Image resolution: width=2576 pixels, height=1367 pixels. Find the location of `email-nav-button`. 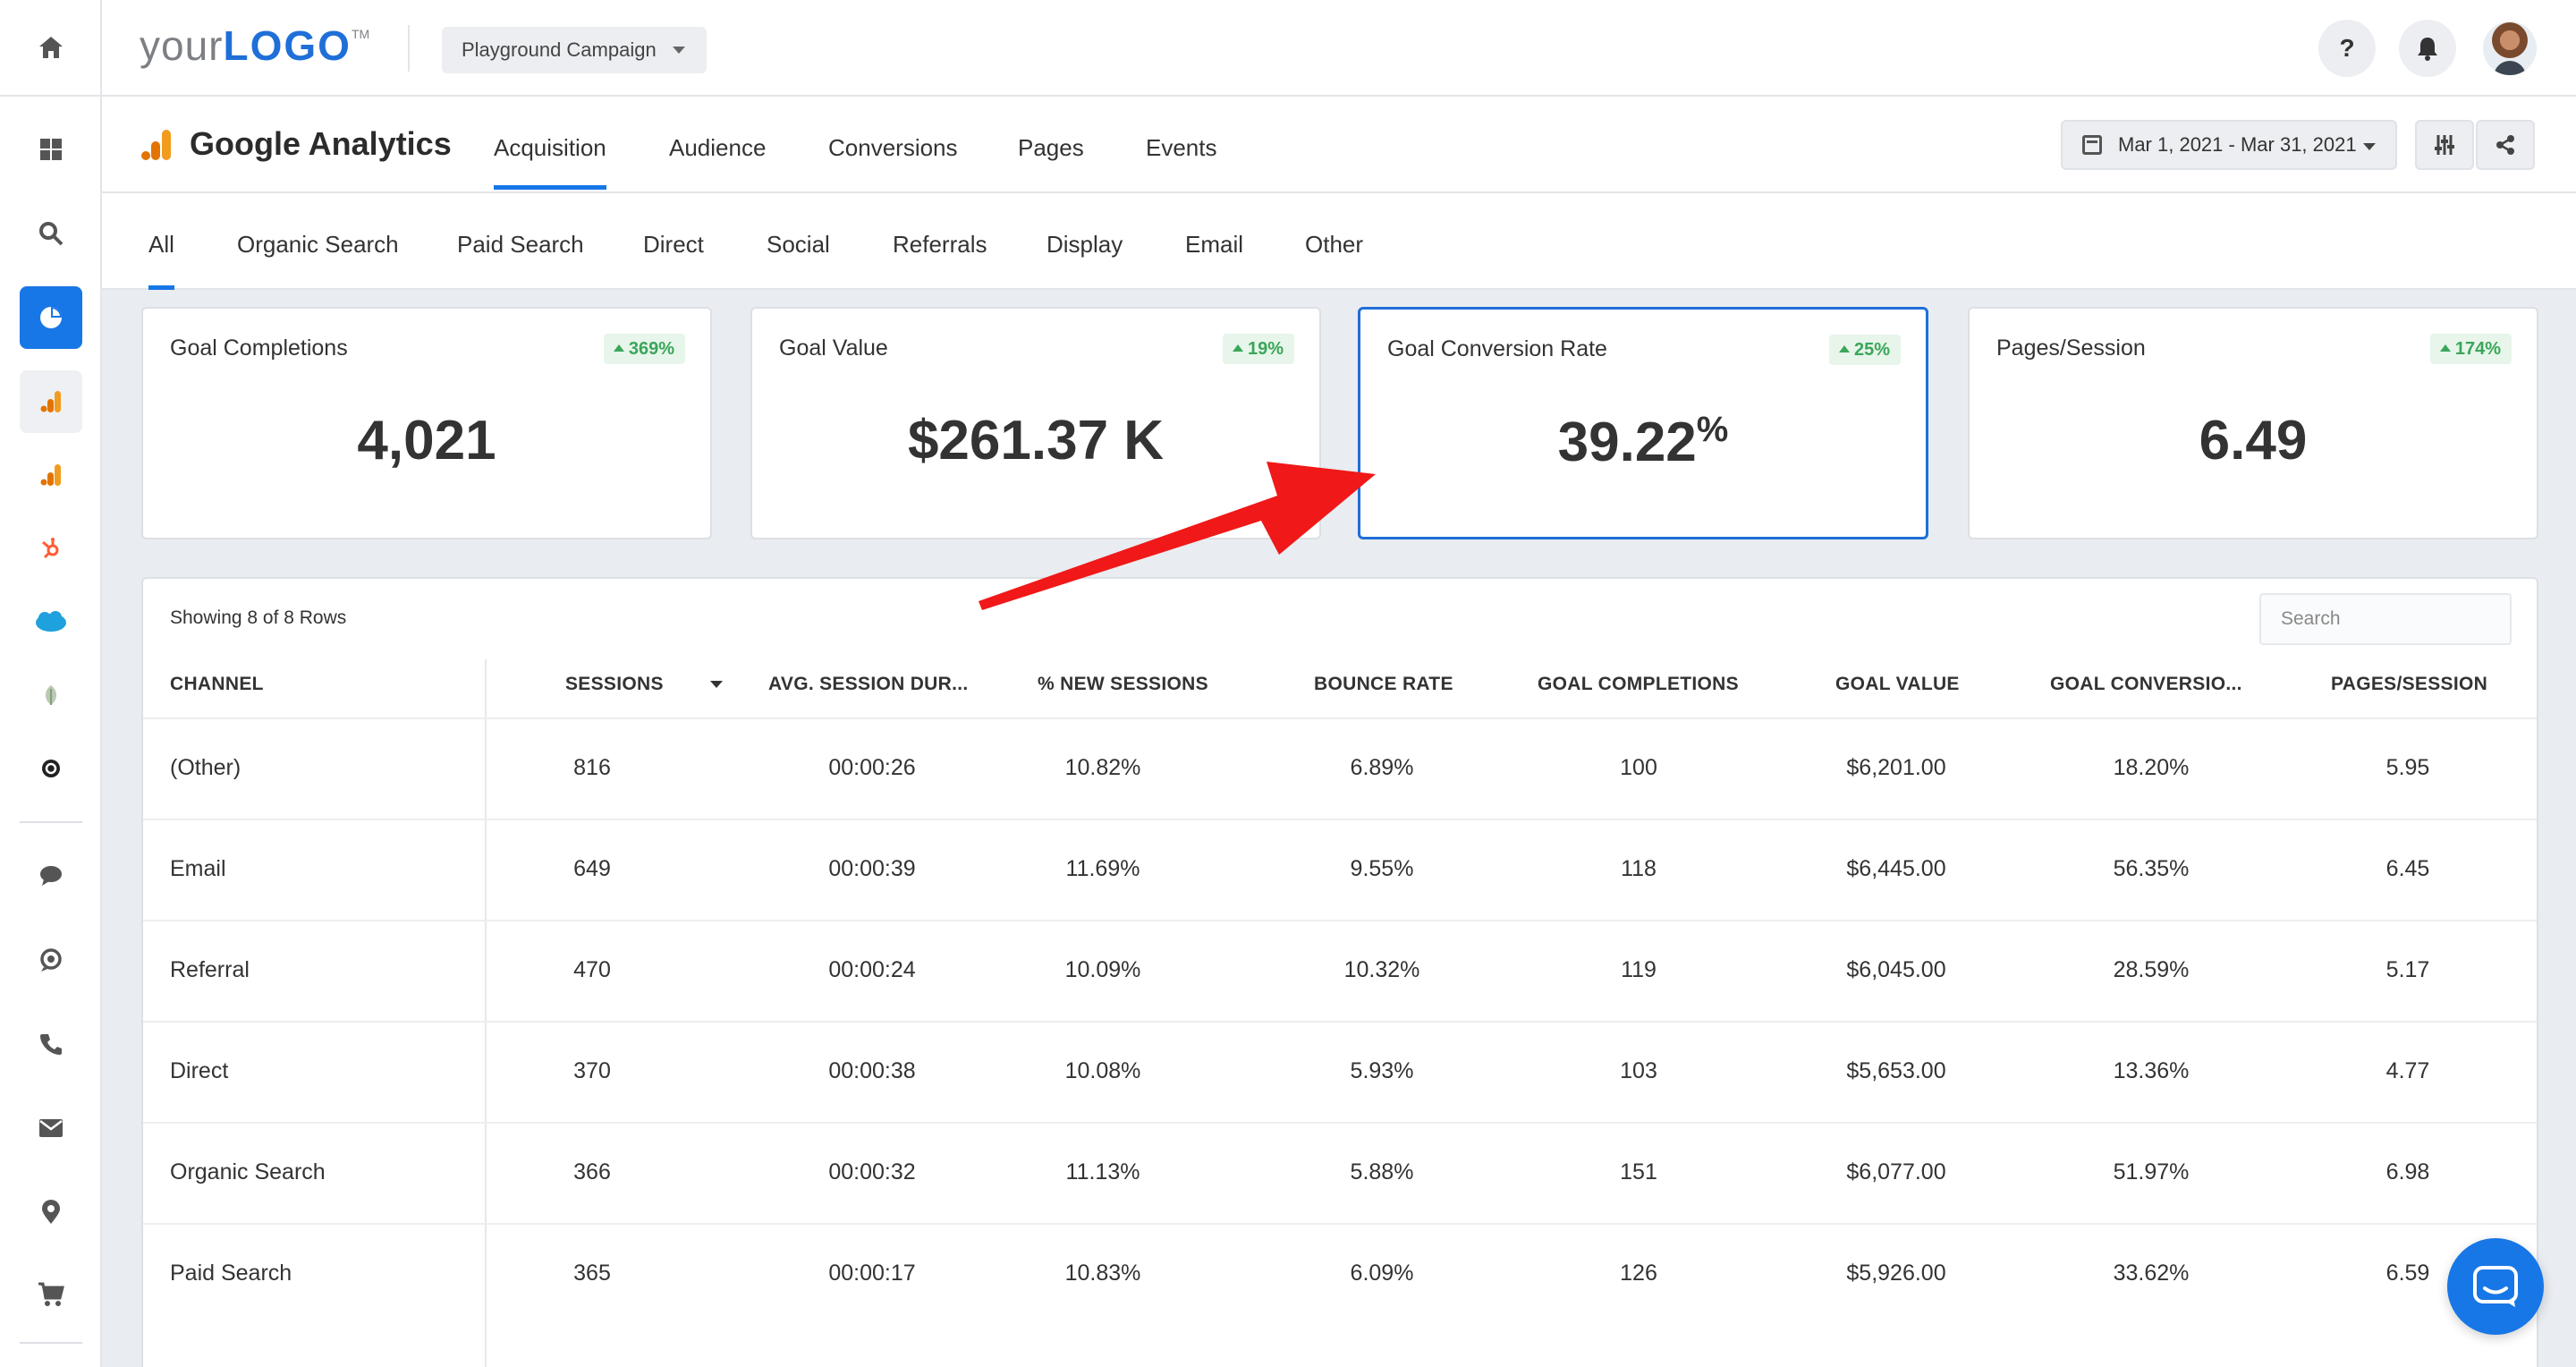

email-nav-button is located at coordinates (51, 1128).